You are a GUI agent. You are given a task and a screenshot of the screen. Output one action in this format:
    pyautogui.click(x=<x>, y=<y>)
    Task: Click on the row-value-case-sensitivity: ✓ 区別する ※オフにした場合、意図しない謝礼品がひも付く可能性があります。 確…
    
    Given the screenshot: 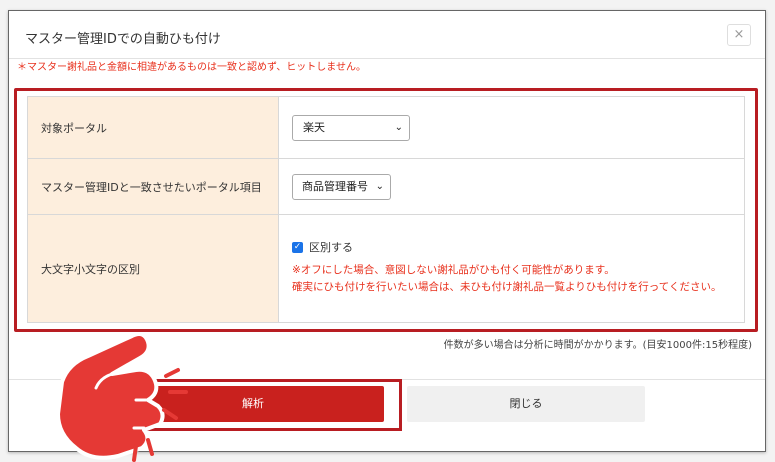 What is the action you would take?
    pyautogui.click(x=511, y=268)
    